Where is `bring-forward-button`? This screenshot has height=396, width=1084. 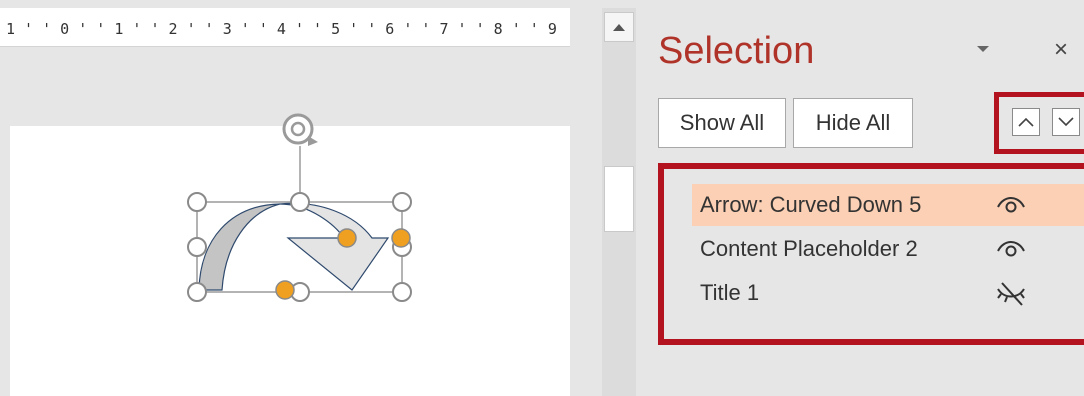
bring-forward-button is located at coordinates (1026, 122).